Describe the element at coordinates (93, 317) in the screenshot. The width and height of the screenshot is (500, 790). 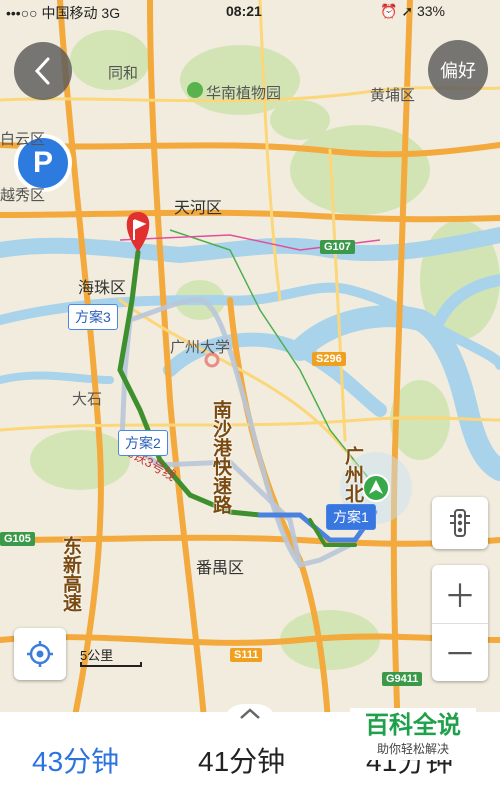
I see `route-plan-3-label: 方案3` at that location.